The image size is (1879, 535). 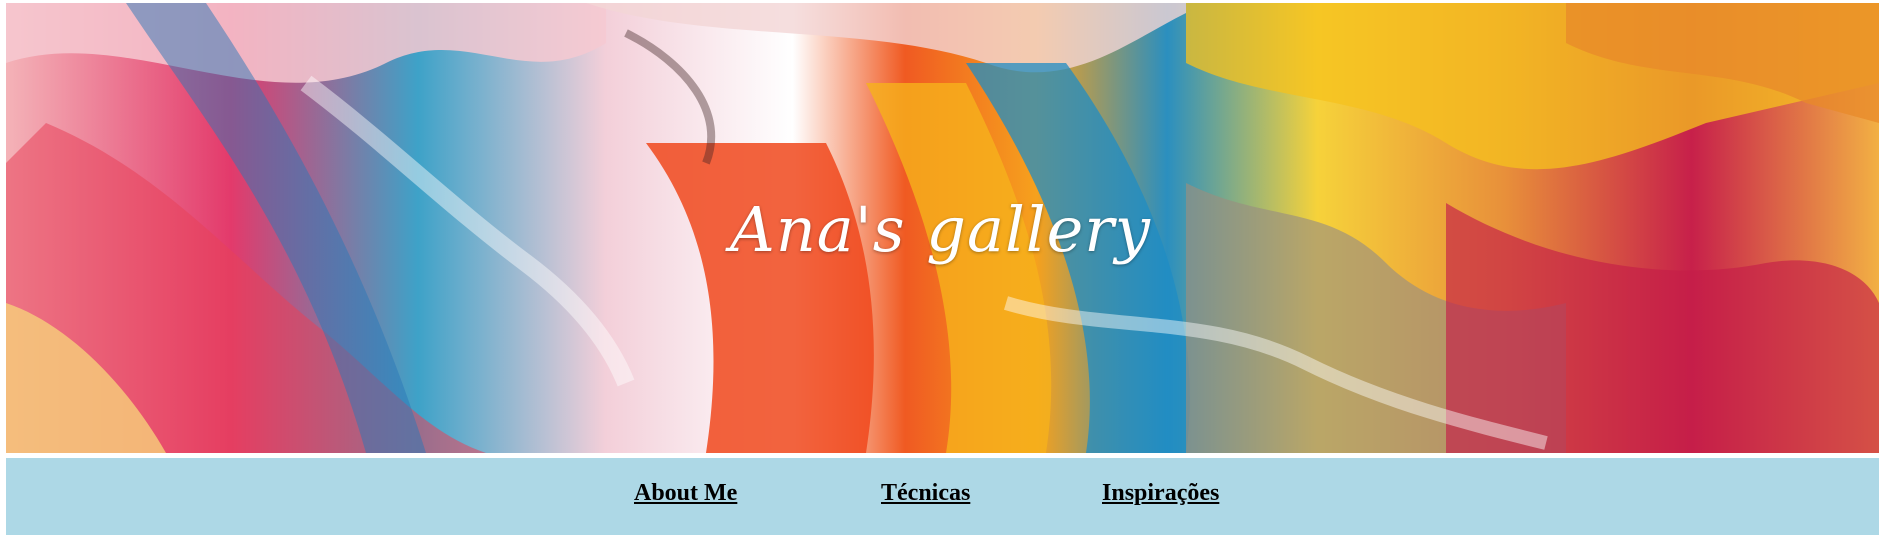 What do you see at coordinates (1160, 493) in the screenshot?
I see `nav-link-inspiracoes: Inspirações` at bounding box center [1160, 493].